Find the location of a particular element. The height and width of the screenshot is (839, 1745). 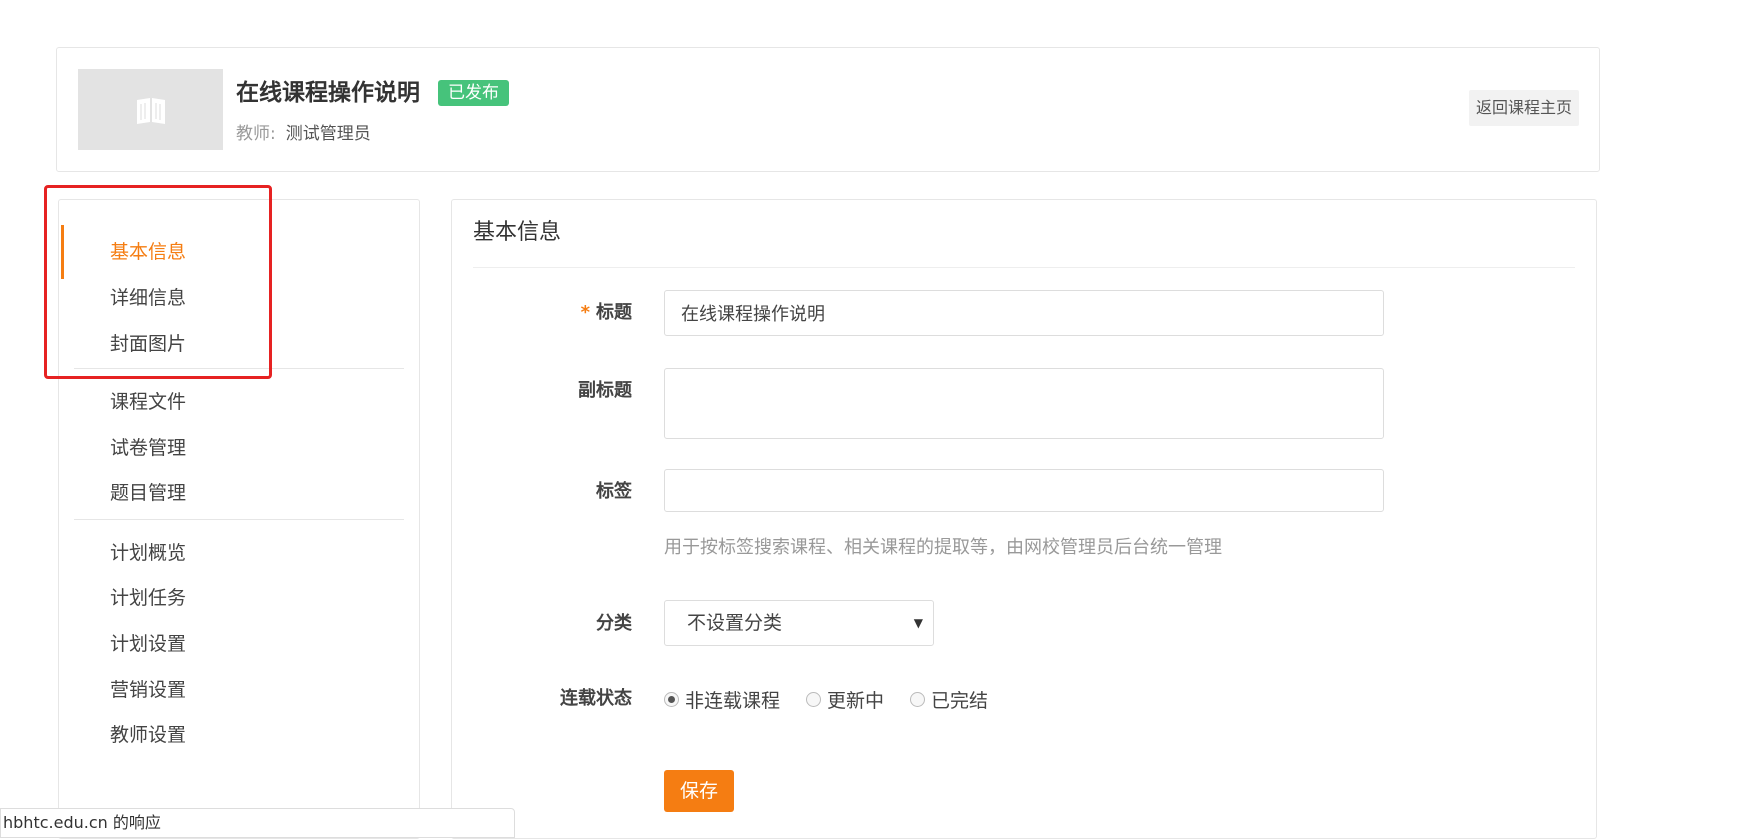

title-label-text: 标题 is located at coordinates (614, 312).